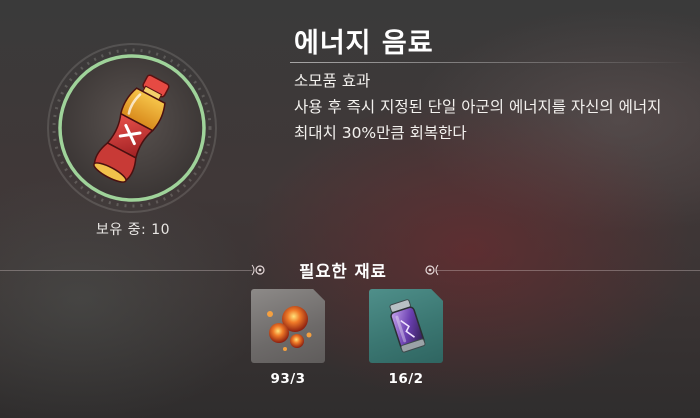 The height and width of the screenshot is (418, 700). I want to click on item-title: 에너지 음료, so click(364, 43).